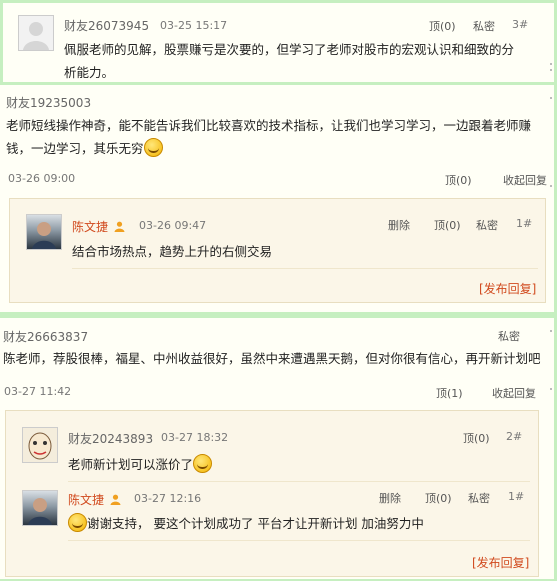 The height and width of the screenshot is (581, 557). I want to click on reply-text: 结合市场热点，趋势上升的右侧交易, so click(172, 251).